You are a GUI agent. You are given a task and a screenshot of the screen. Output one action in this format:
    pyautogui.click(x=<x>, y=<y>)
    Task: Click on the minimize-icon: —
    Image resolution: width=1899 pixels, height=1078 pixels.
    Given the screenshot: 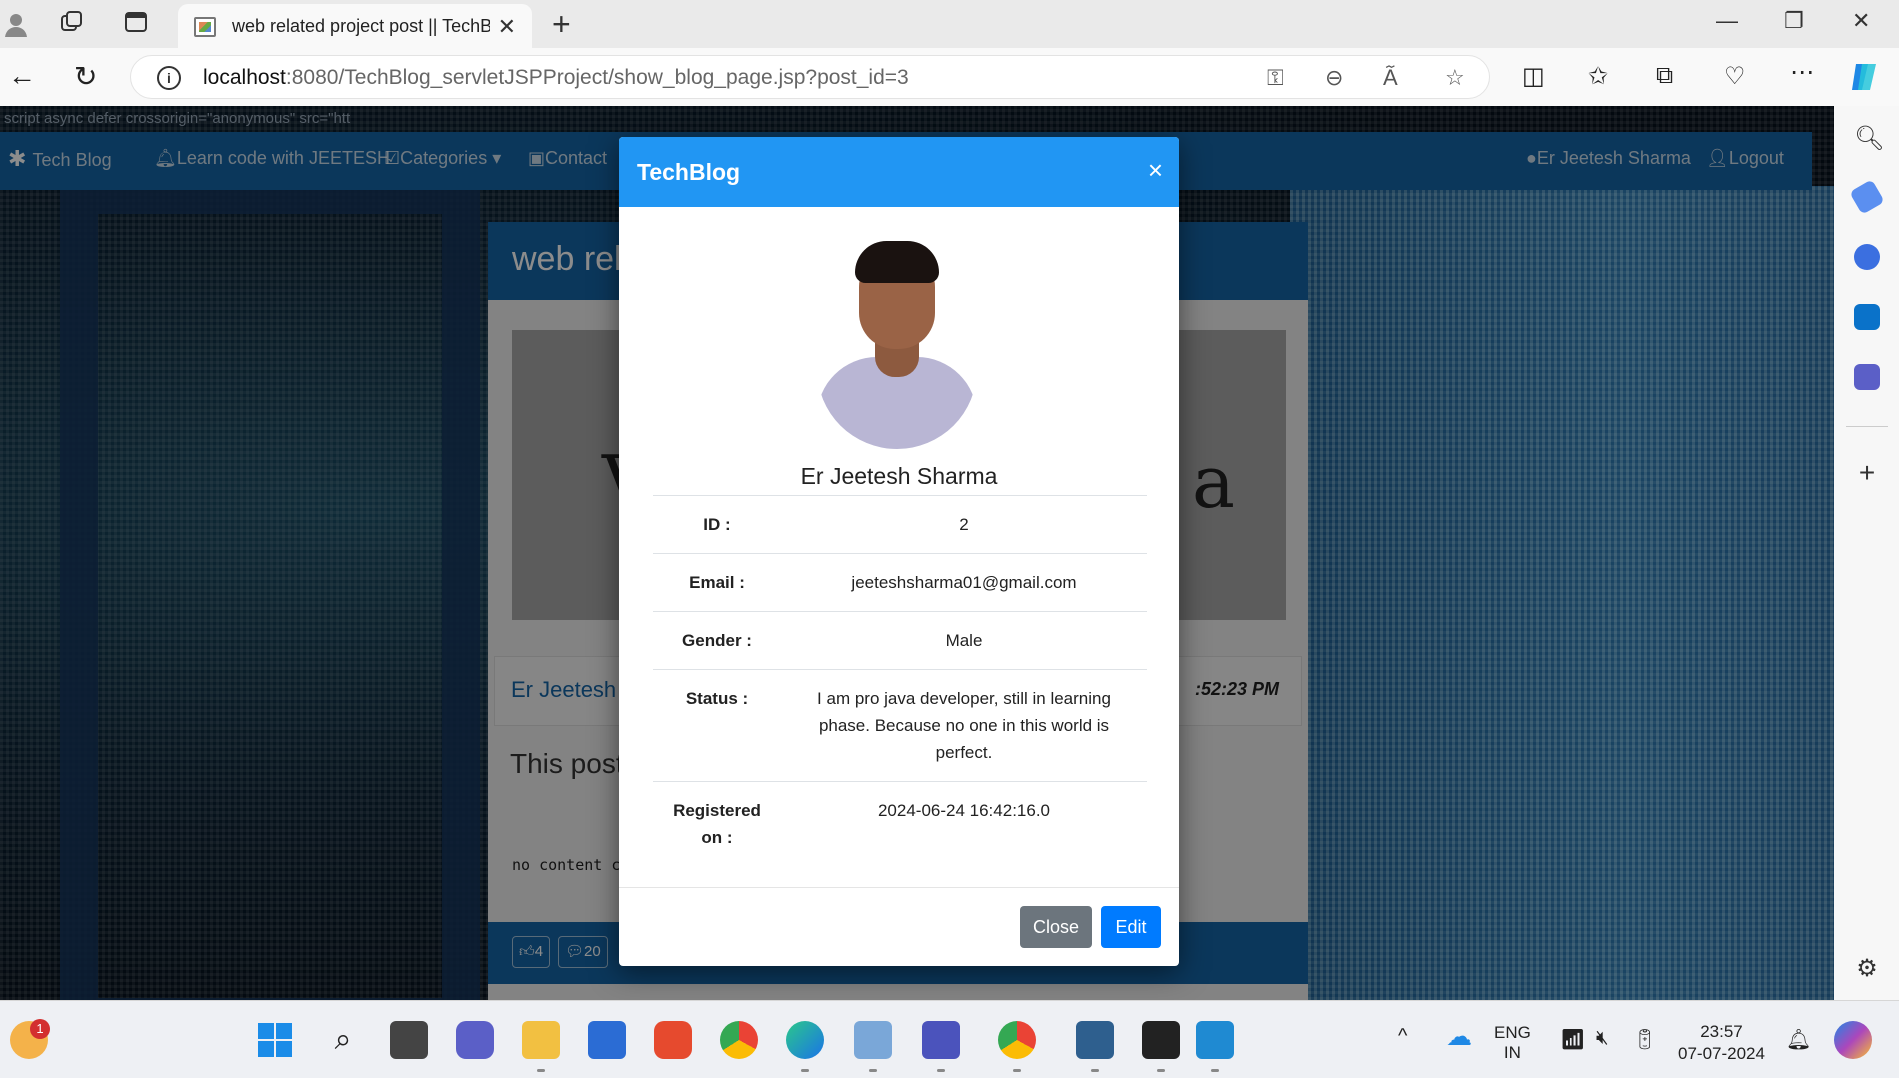 What is the action you would take?
    pyautogui.click(x=1727, y=21)
    